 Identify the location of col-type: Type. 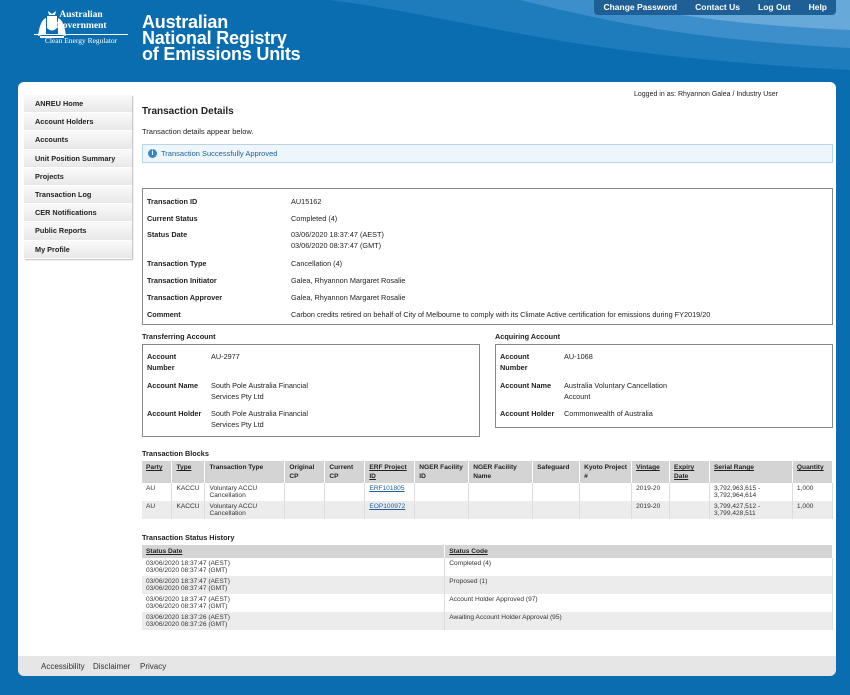
(188, 472).